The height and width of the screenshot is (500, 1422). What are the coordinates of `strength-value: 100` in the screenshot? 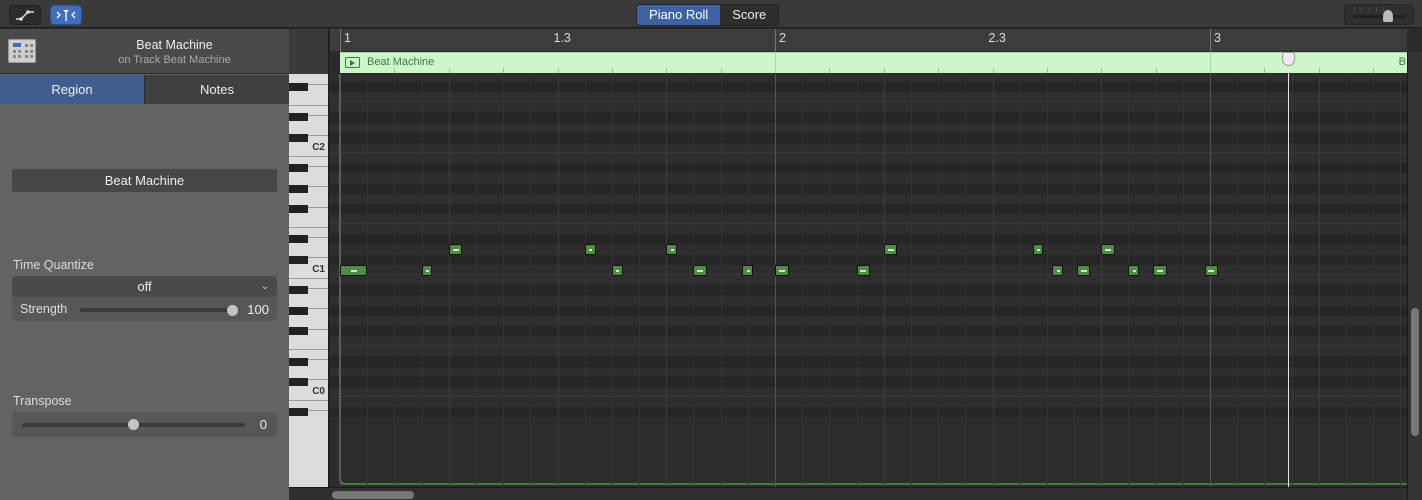 It's located at (258, 309).